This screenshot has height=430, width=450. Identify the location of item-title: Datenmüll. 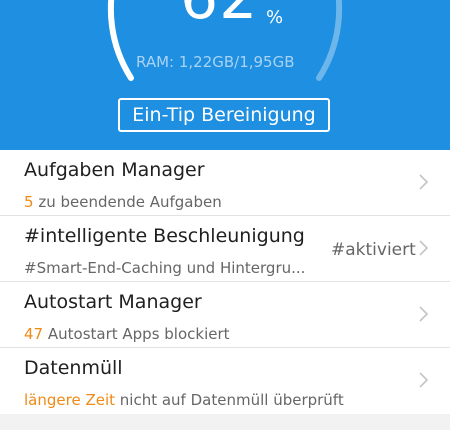
(73, 368).